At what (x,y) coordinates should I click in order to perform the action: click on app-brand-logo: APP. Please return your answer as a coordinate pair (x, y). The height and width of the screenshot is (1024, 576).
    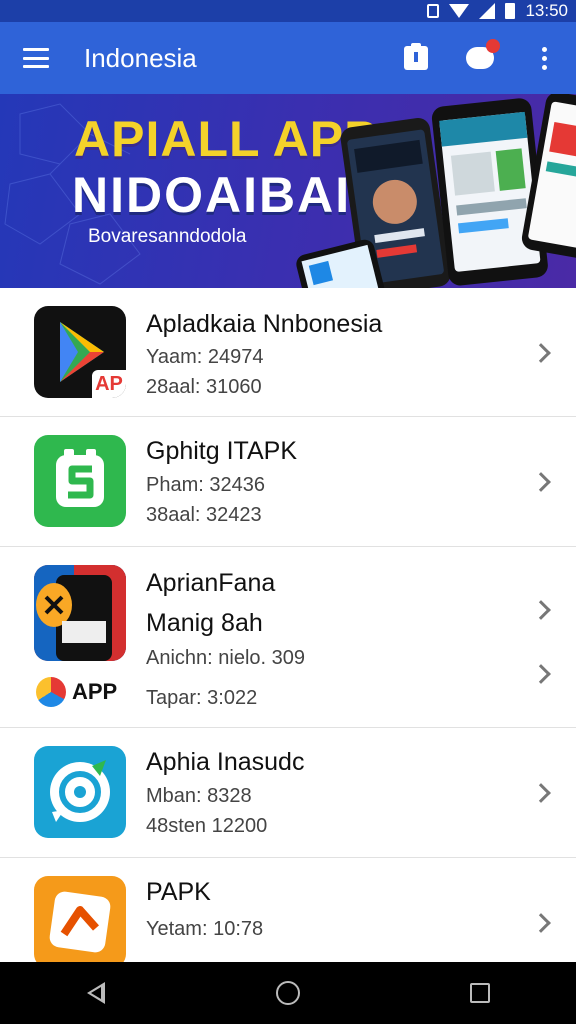
    Looking at the image, I should click on (76, 692).